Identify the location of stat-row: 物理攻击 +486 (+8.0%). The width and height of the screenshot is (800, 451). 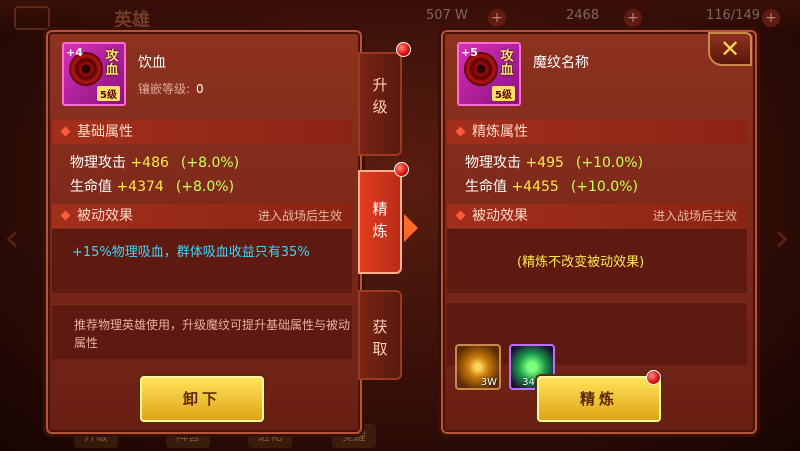
(154, 162).